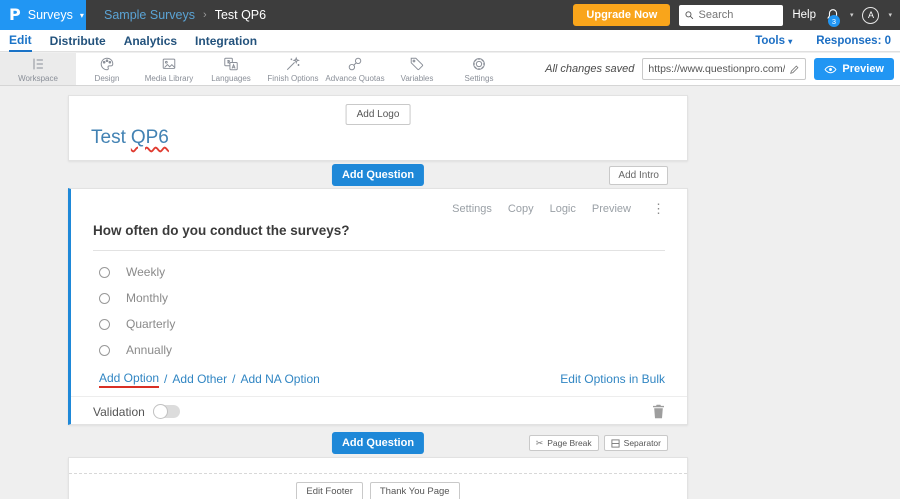 The image size is (900, 499). I want to click on toolbar-item-finish-options: Finish Options, so click(293, 69).